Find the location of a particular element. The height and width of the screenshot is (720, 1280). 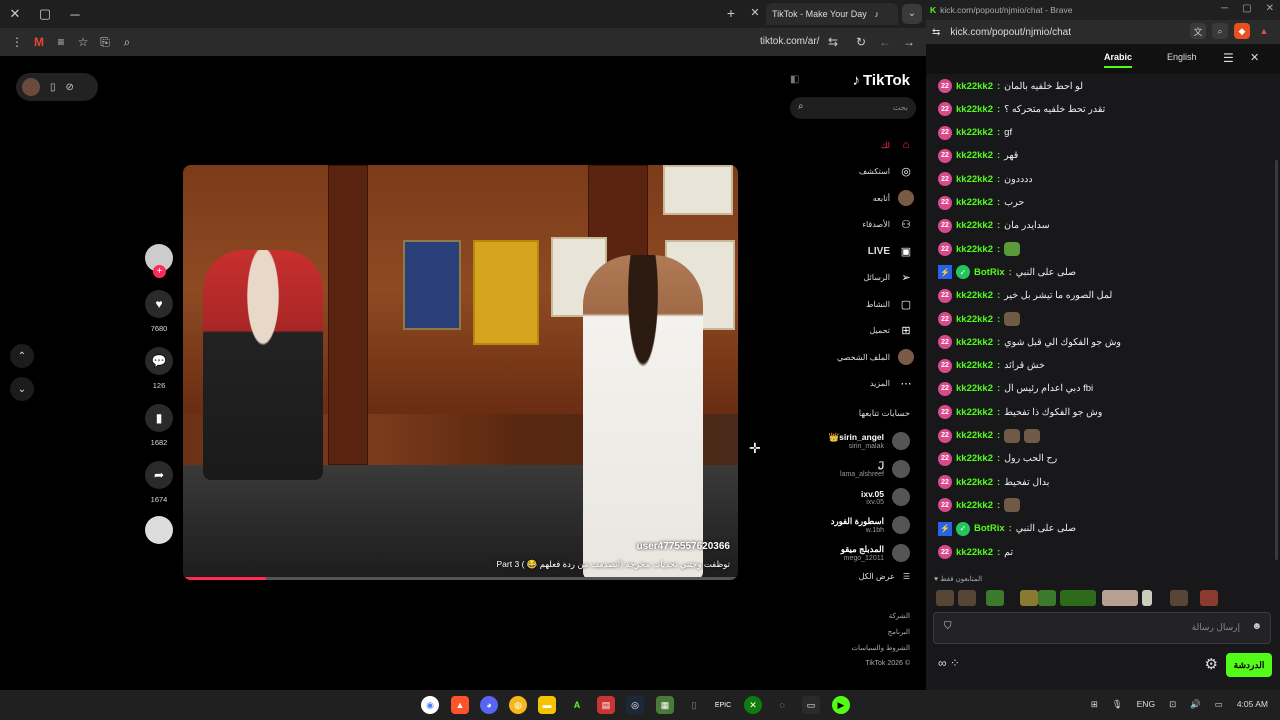

shield-icon: ⛉ is located at coordinates (948, 626).